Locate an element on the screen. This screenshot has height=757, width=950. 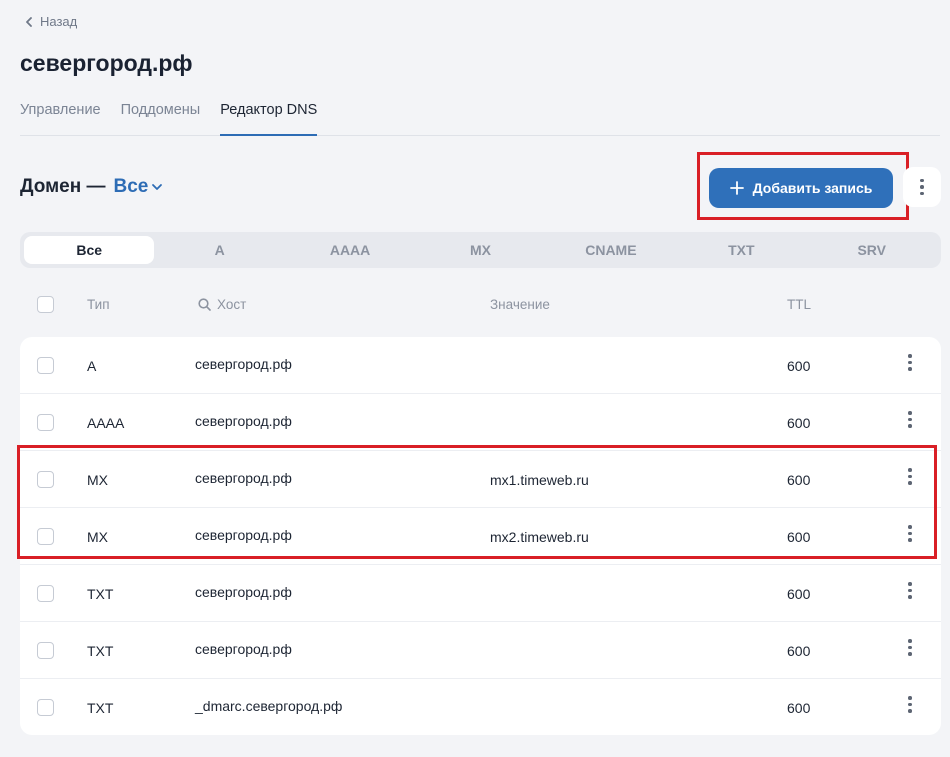
header-host: Хост is located at coordinates (222, 304).